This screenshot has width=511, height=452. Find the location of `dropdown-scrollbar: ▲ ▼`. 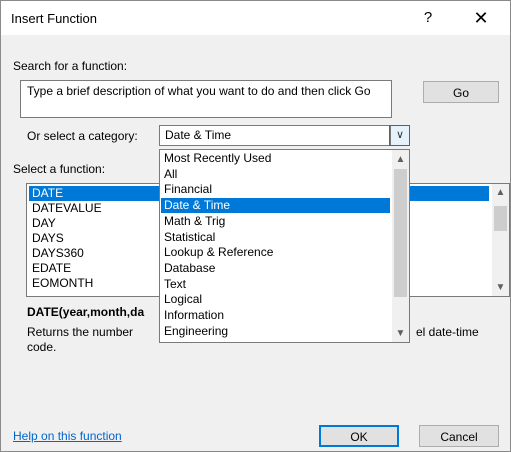

dropdown-scrollbar: ▲ ▼ is located at coordinates (400, 246).